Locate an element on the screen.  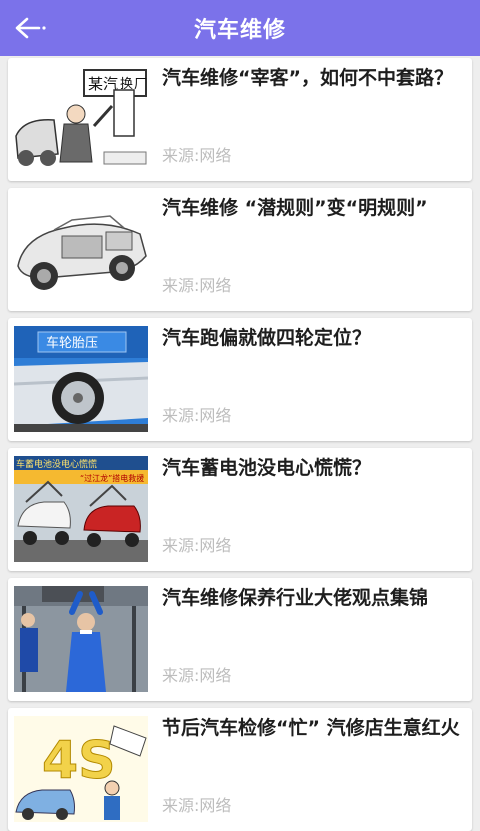
page-title: 汽车维修 is located at coordinates (239, 30).